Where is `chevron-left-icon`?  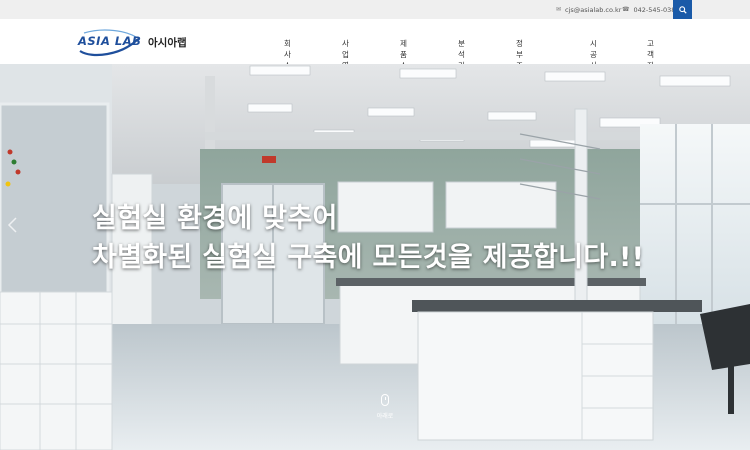
chevron-left-icon is located at coordinates (12, 225).